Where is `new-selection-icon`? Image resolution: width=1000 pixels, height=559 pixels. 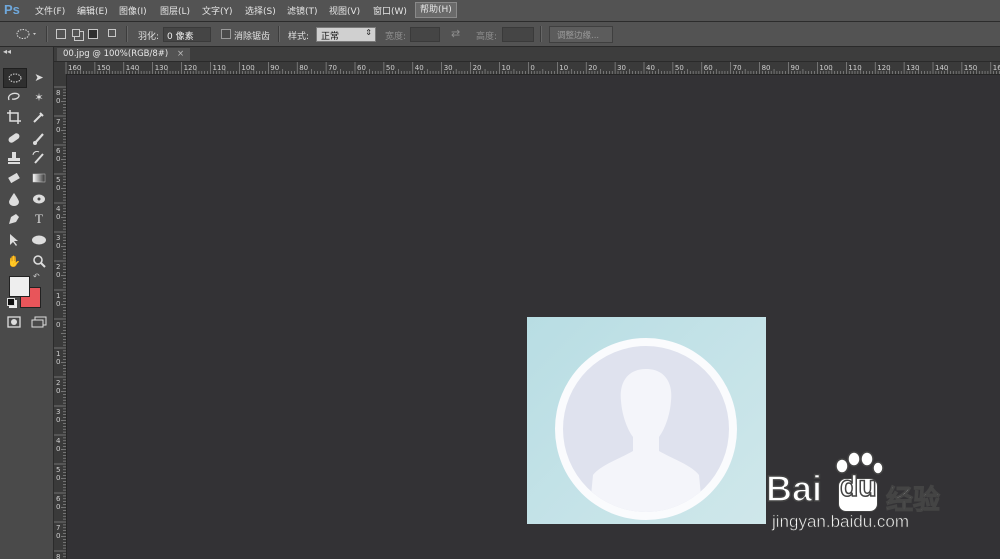
new-selection-icon is located at coordinates (61, 34).